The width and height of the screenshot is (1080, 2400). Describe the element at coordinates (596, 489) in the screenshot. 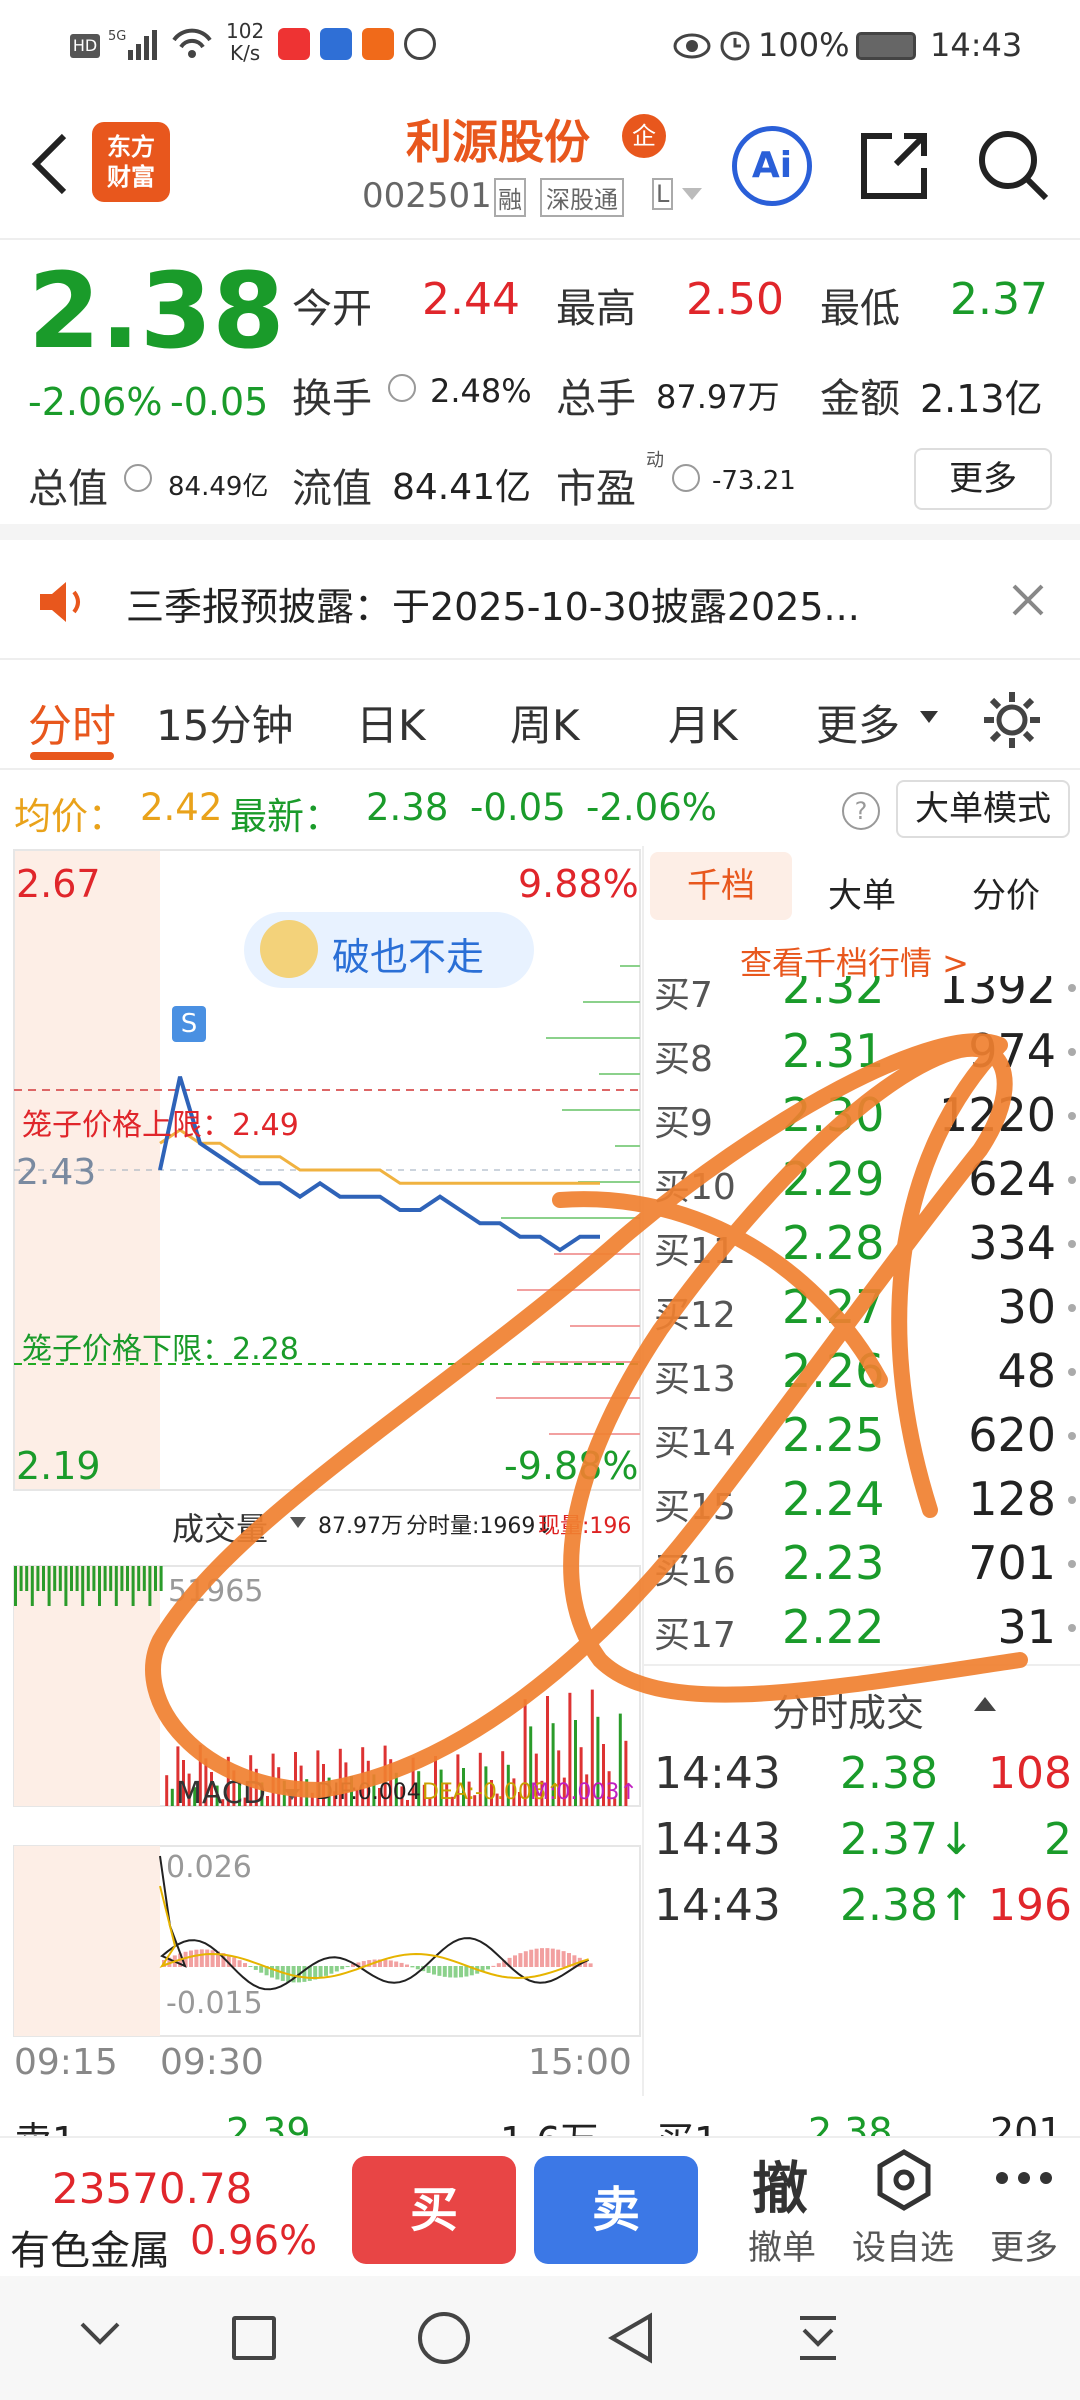

I see `pe-label: 市盈` at that location.